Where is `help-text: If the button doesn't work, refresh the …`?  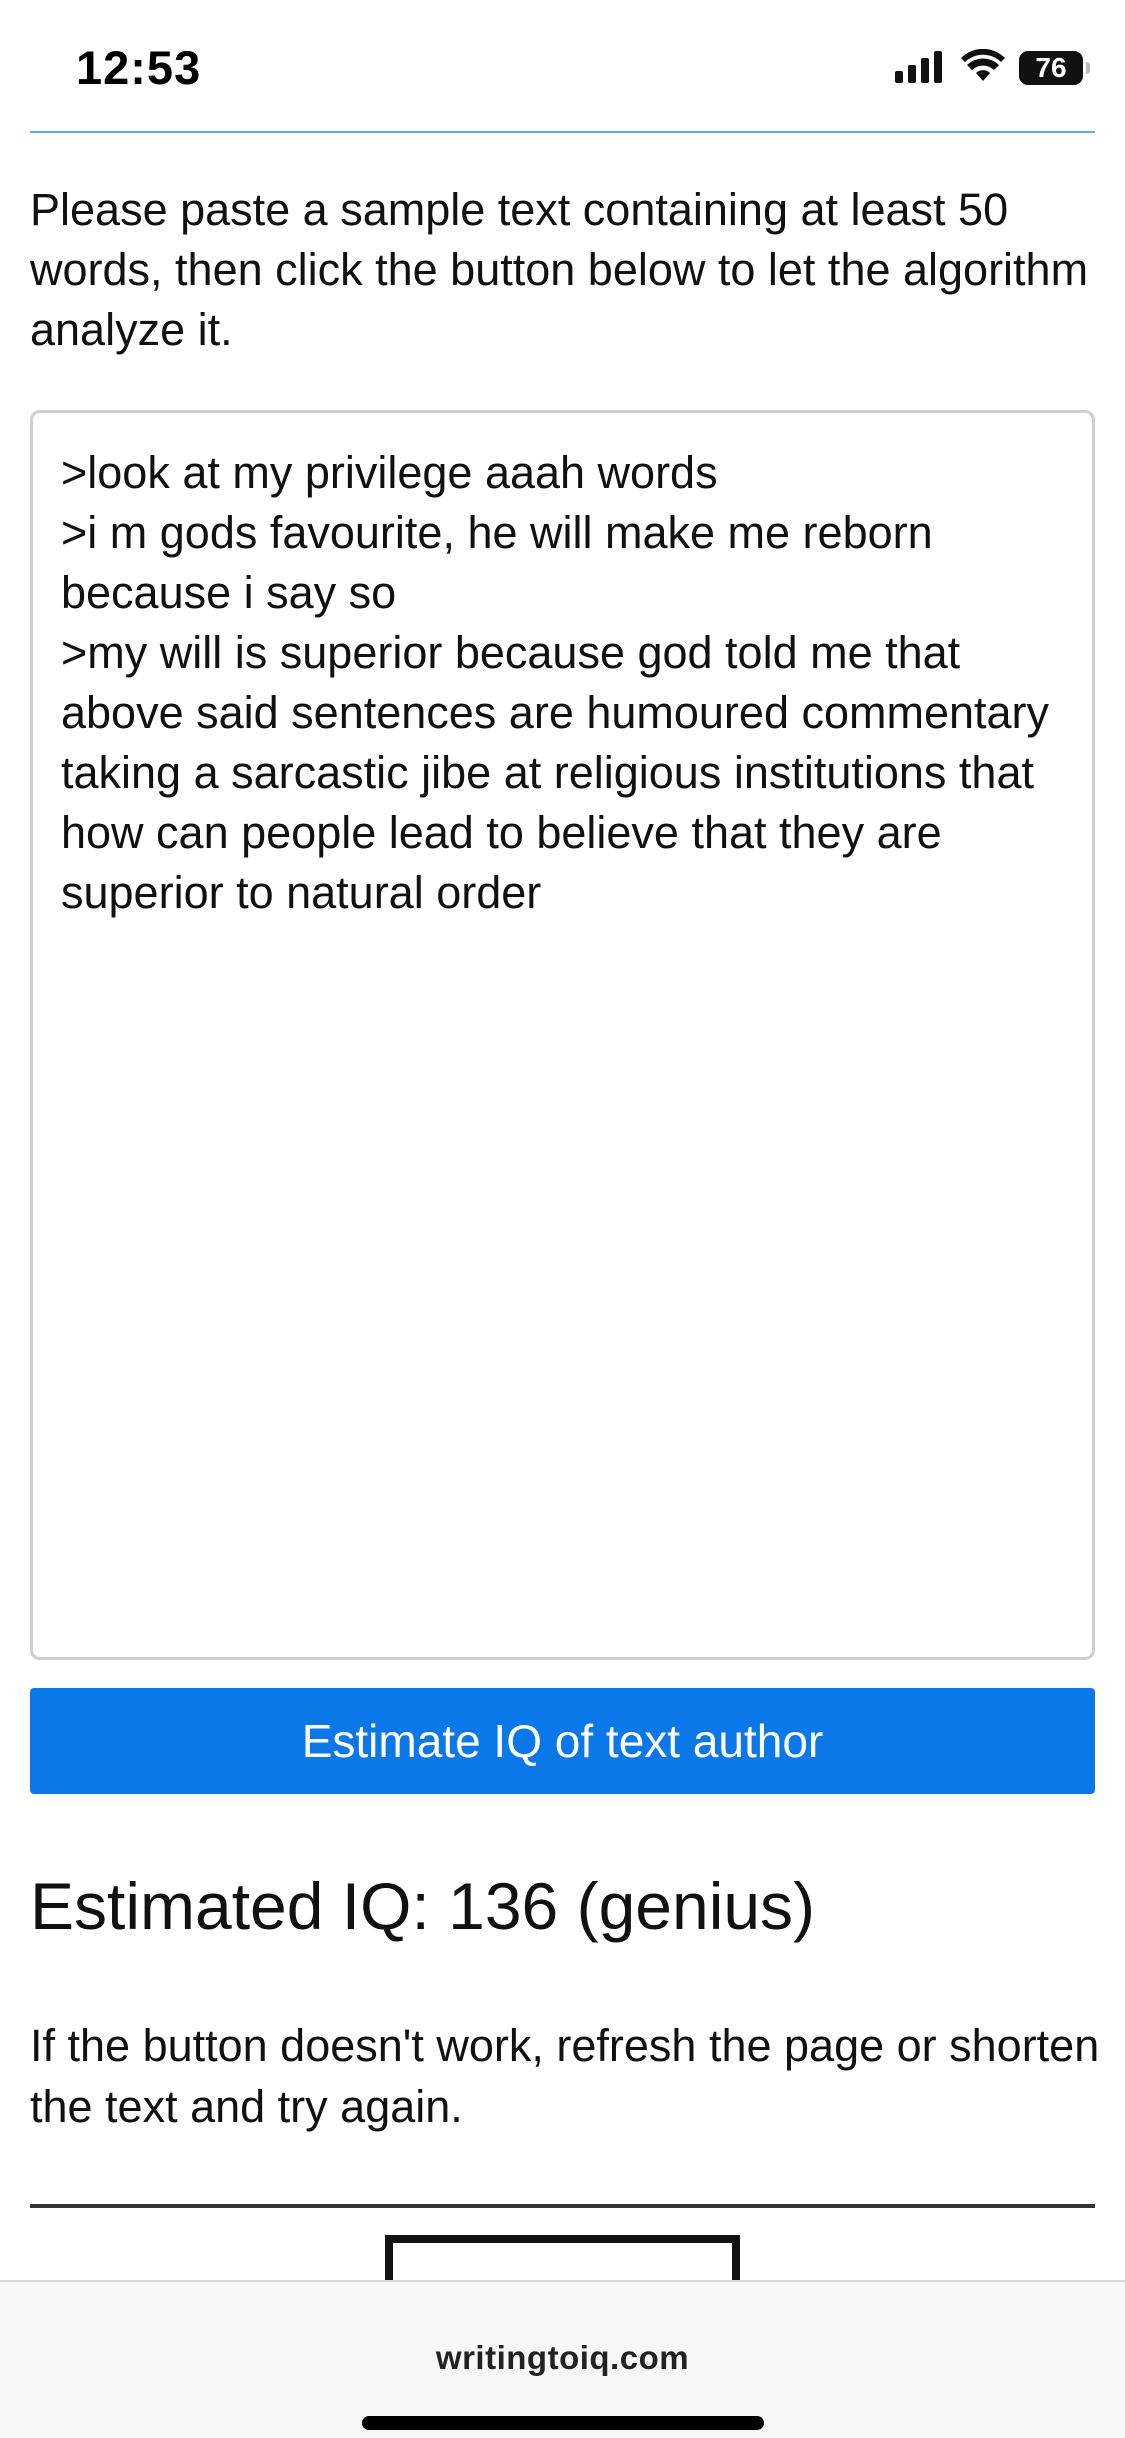 help-text: If the button doesn't work, refresh the … is located at coordinates (565, 2076).